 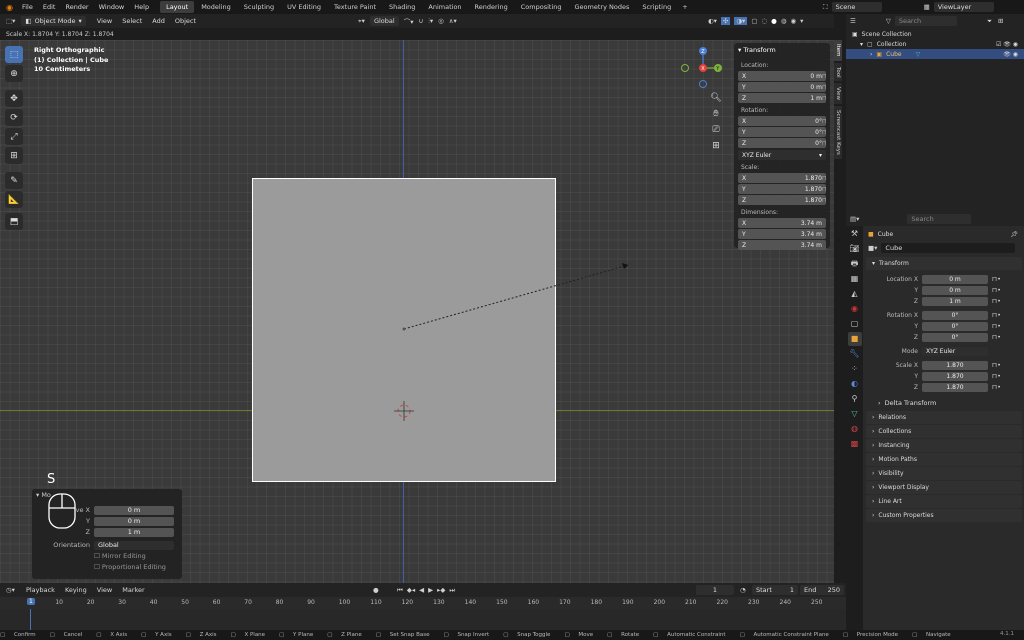 What do you see at coordinates (782, 132) in the screenshot?
I see `rotation-y-field: Y 0° ⊓` at bounding box center [782, 132].